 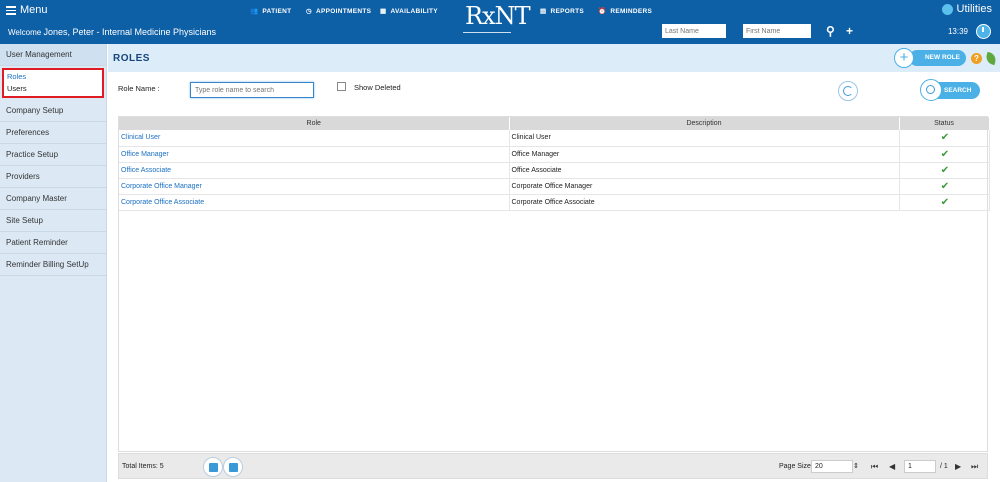 I want to click on user-management-submenu: Roles Users, so click(x=53, y=83).